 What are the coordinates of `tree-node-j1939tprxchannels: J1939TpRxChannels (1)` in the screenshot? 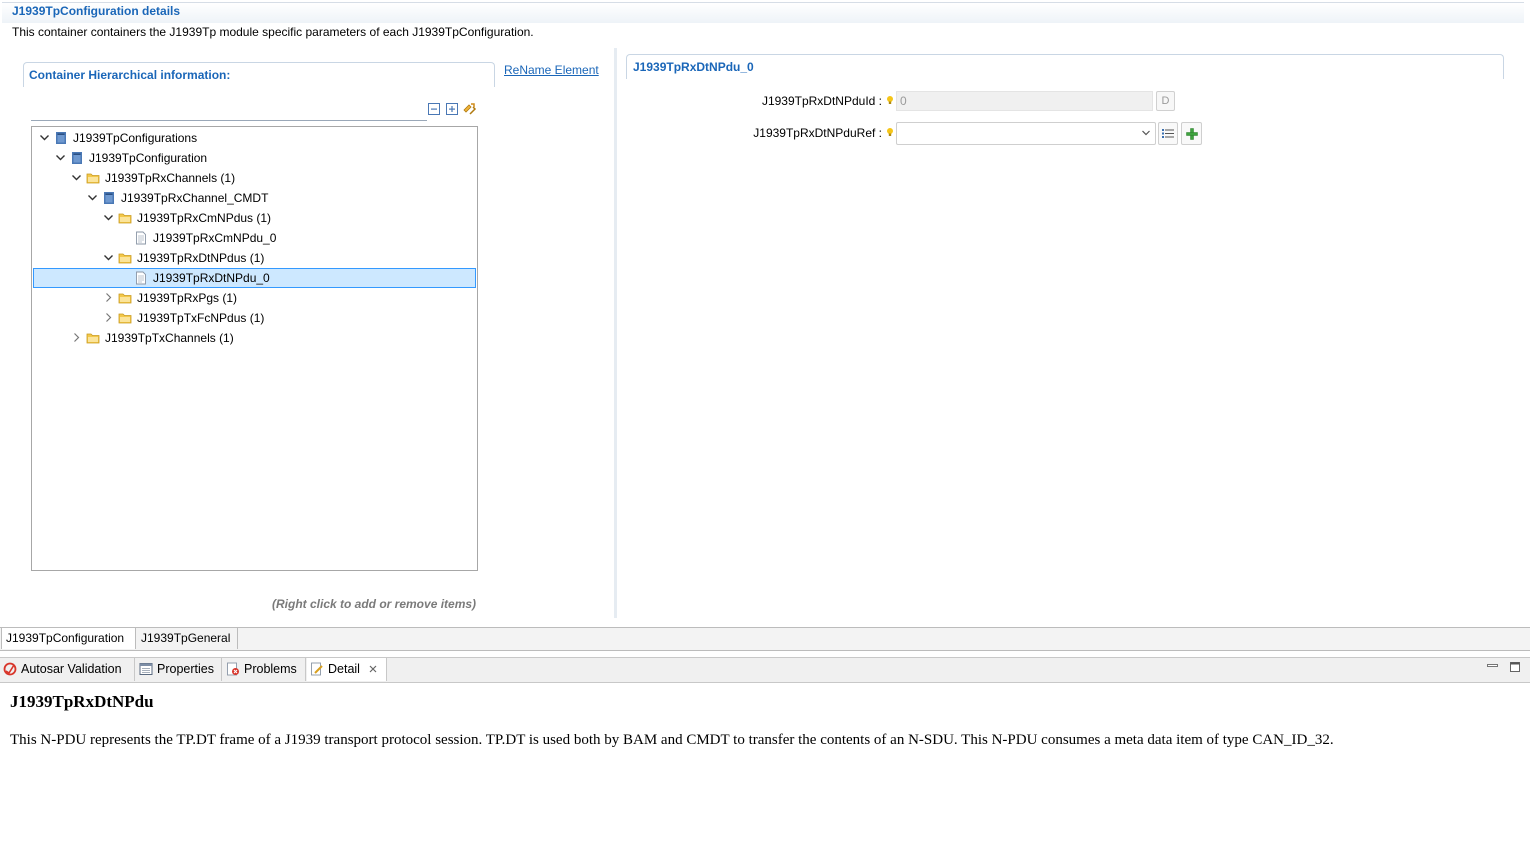 It's located at (254, 178).